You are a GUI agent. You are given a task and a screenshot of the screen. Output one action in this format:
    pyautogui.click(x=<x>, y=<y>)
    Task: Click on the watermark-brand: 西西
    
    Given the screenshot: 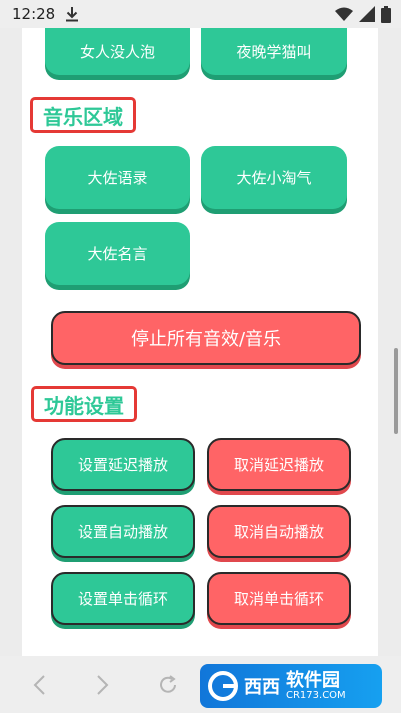 What is the action you would take?
    pyautogui.click(x=262, y=687)
    